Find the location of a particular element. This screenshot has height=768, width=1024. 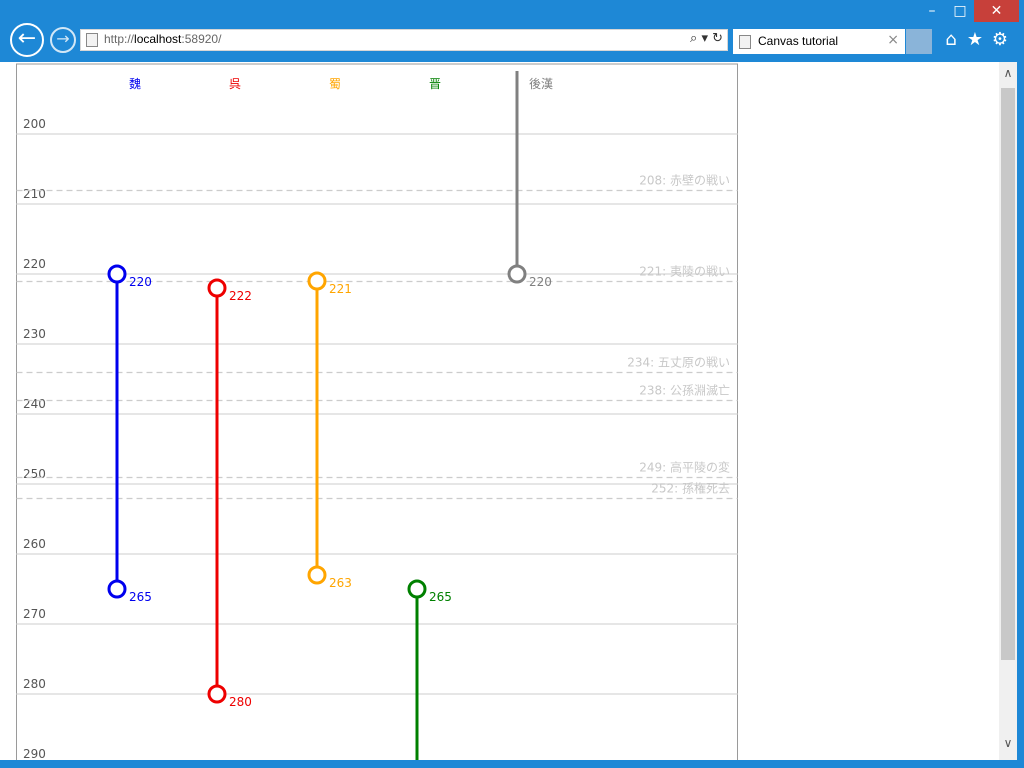

event-label: 238: 公孫淵滅亡 is located at coordinates (684, 391).